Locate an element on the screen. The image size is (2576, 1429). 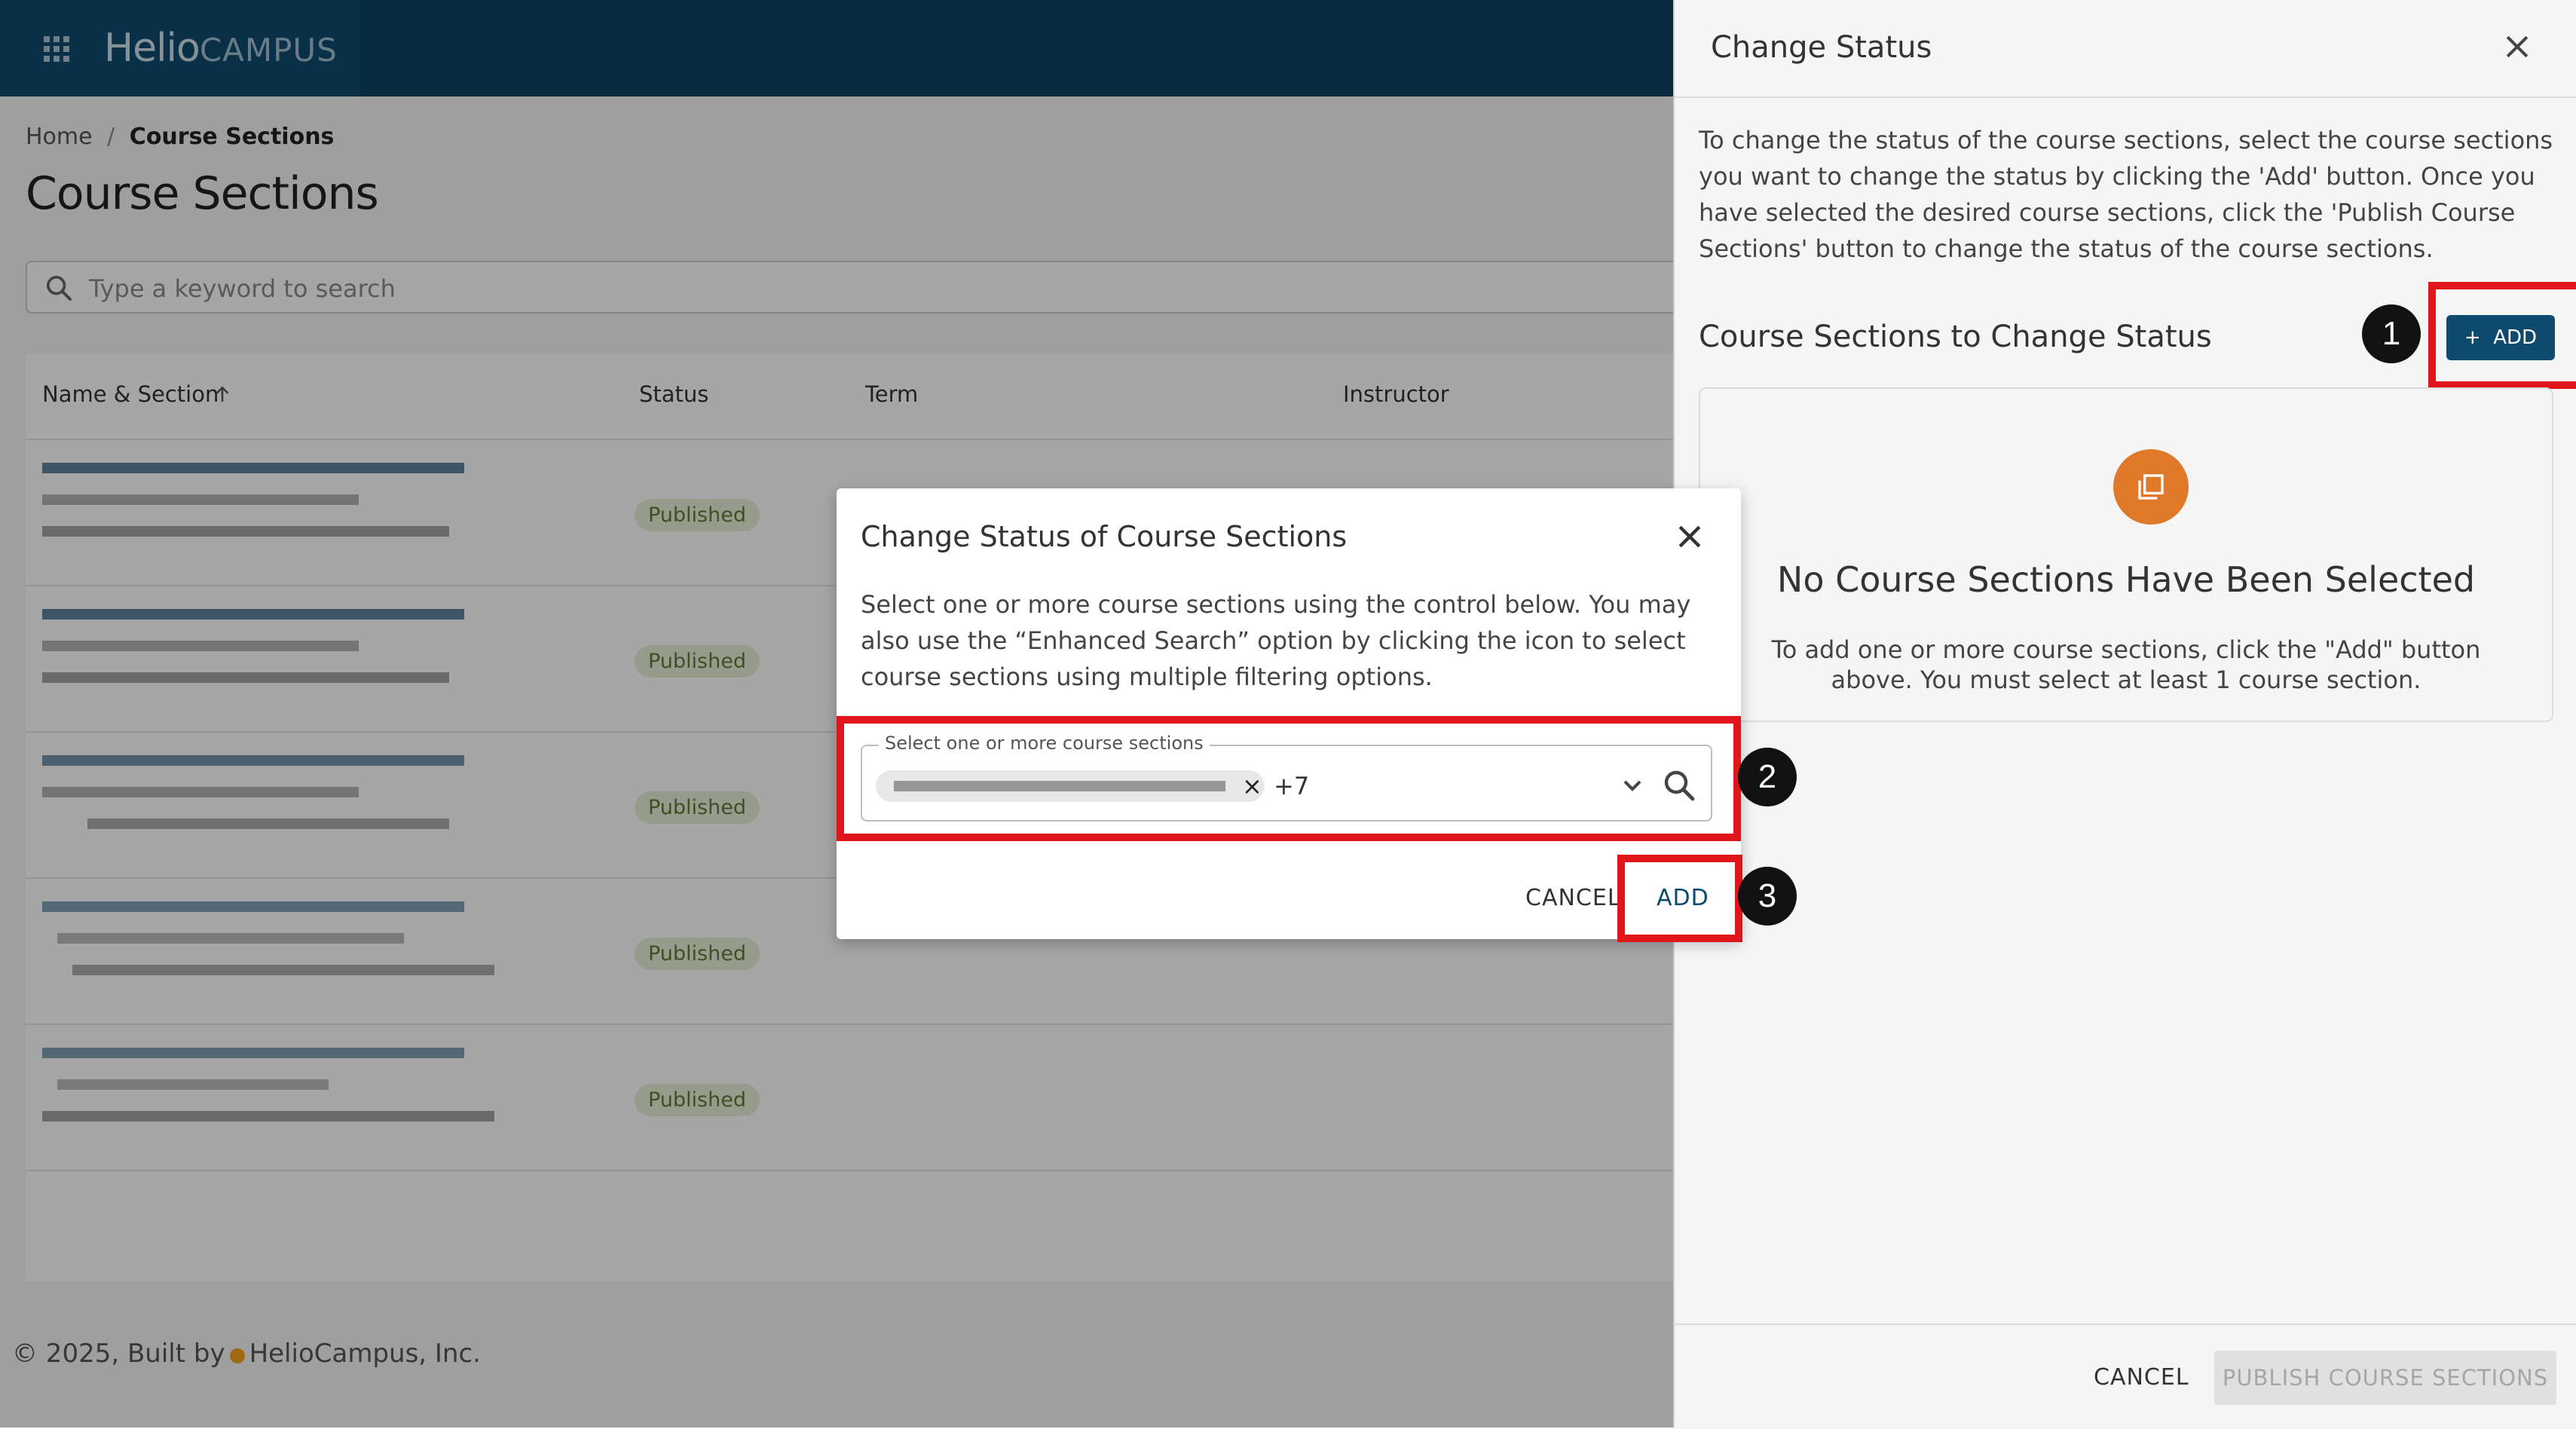
step-marker-2: 2 is located at coordinates (1768, 777).